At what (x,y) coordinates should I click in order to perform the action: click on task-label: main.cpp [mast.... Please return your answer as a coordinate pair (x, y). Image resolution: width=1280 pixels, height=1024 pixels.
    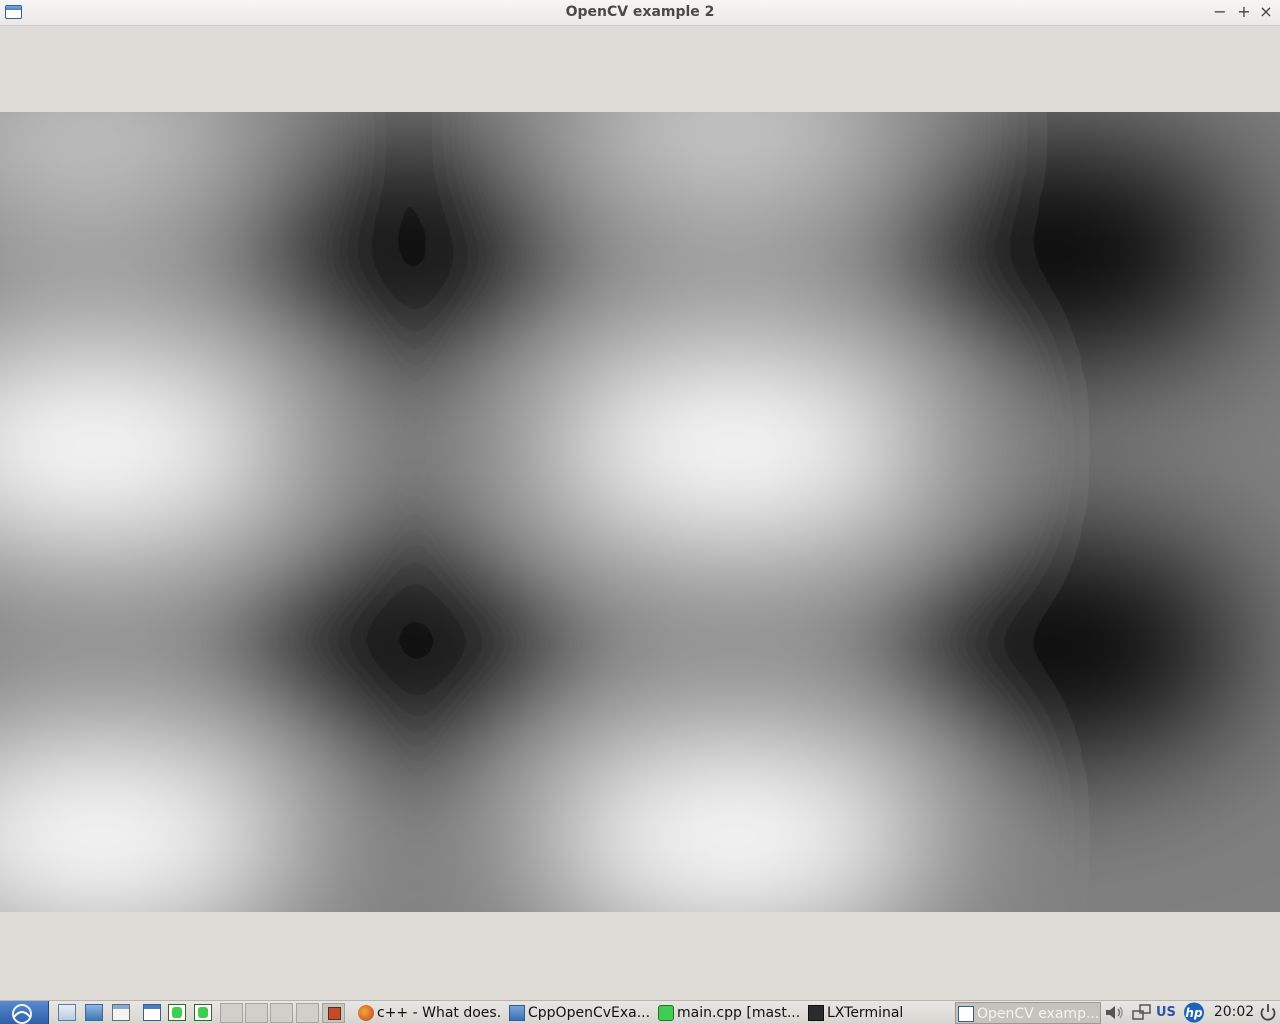
    Looking at the image, I should click on (739, 1013).